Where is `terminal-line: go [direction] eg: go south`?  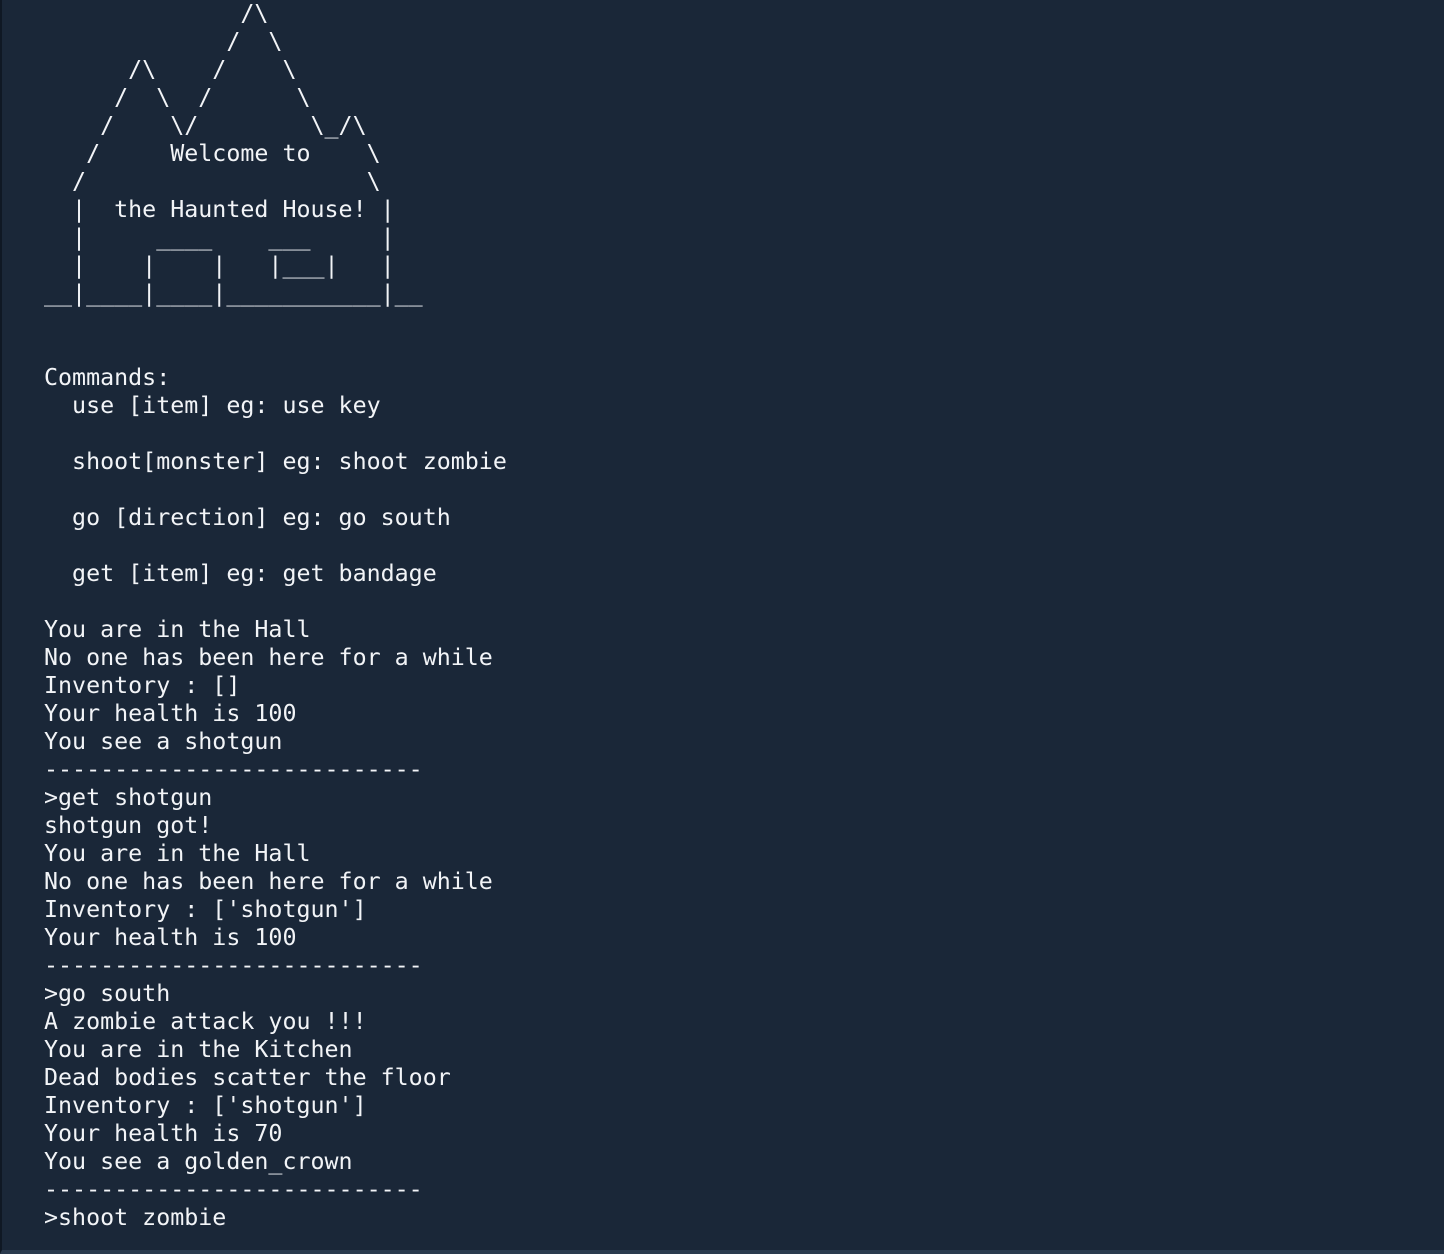 terminal-line: go [direction] eg: go south is located at coordinates (247, 517).